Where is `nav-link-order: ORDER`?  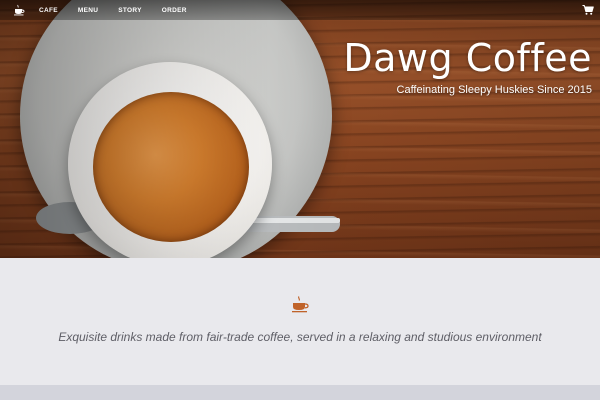 nav-link-order: ORDER is located at coordinates (174, 10).